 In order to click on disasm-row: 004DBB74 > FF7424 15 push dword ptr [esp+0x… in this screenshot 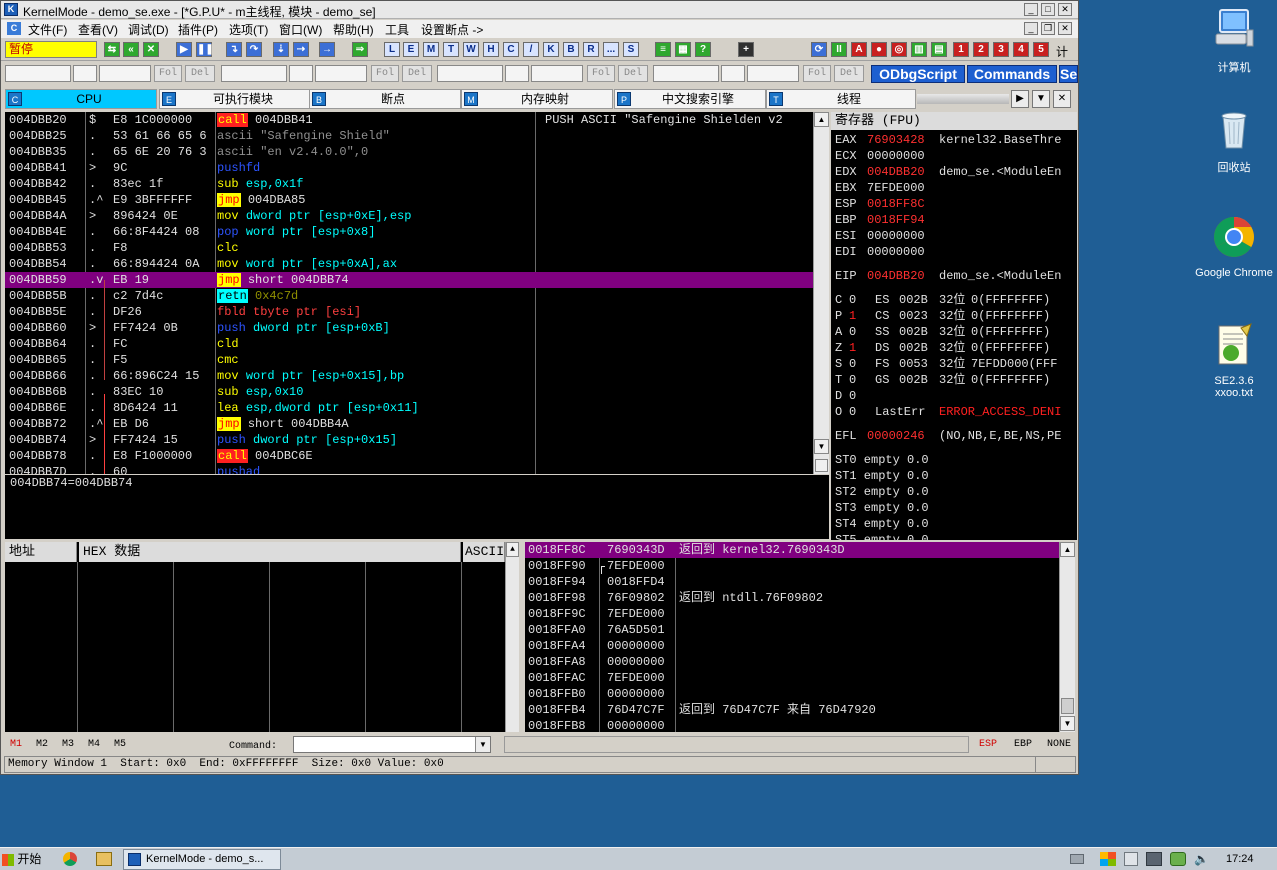, I will do `click(409, 440)`.